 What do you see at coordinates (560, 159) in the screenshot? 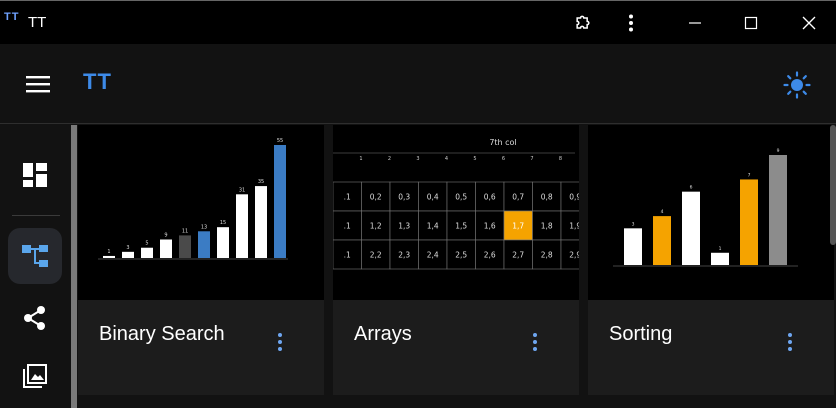
I see `column-tick: 8` at bounding box center [560, 159].